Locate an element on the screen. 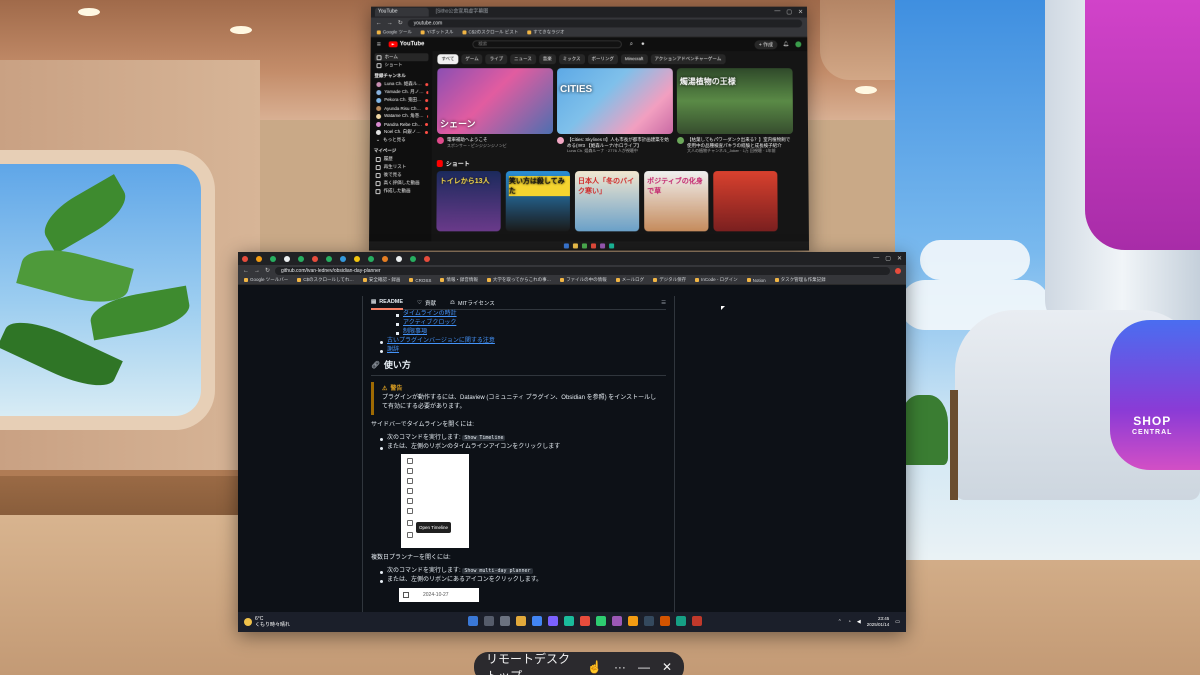 Image resolution: width=1200 pixels, height=675 pixels. bookmark-item: Google ツール is located at coordinates (394, 32).